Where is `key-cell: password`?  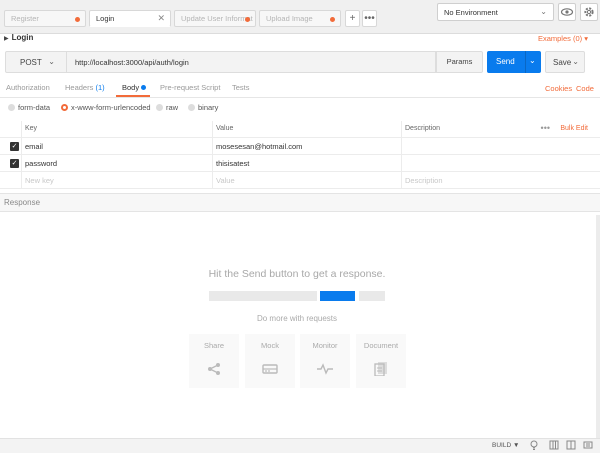 key-cell: password is located at coordinates (116, 163).